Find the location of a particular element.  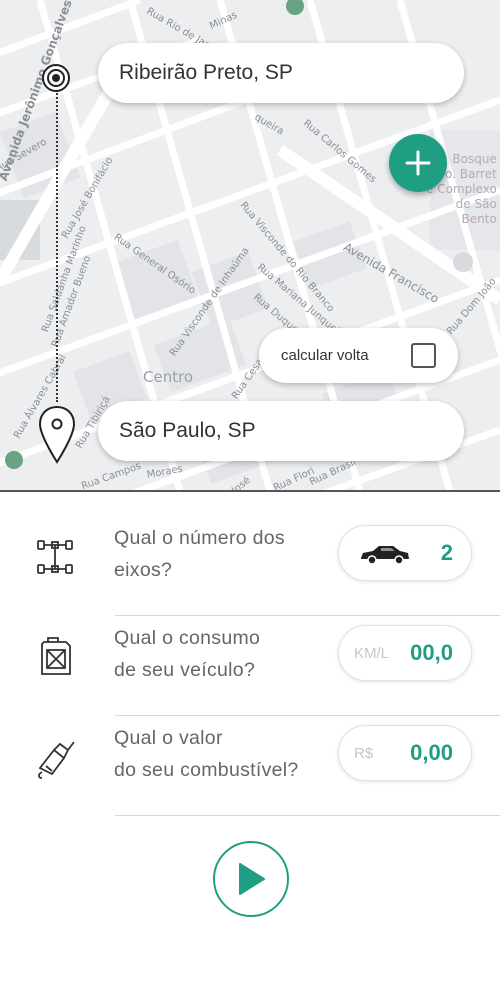

axles-icon is located at coordinates (55, 557).